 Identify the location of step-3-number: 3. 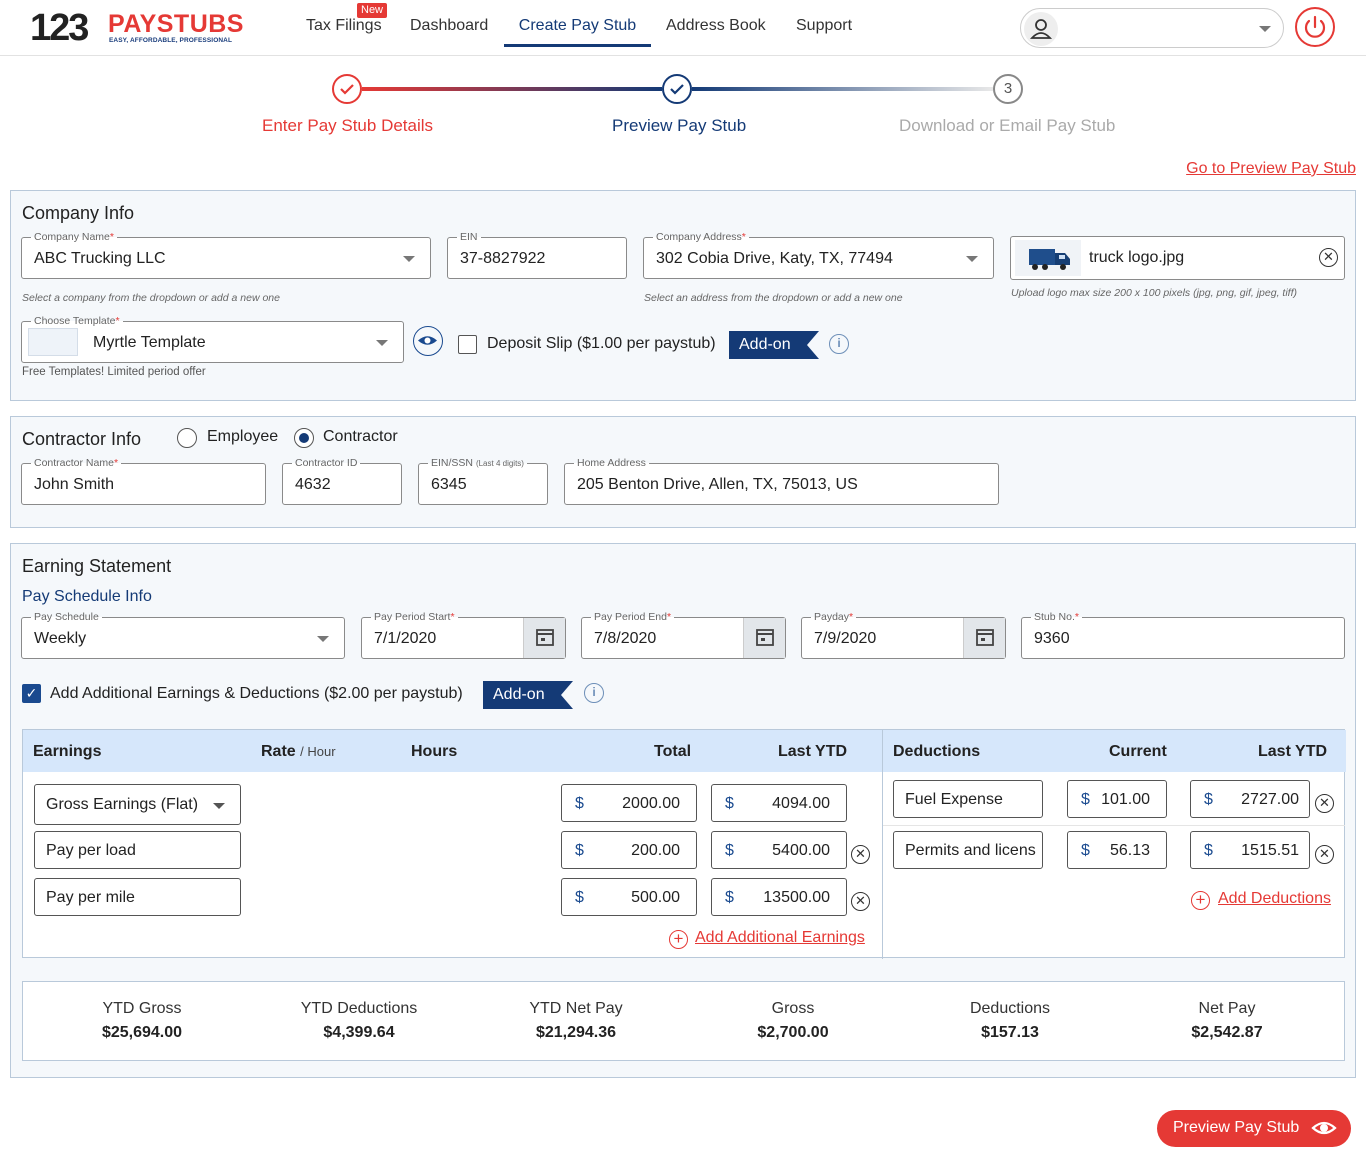
(1008, 89).